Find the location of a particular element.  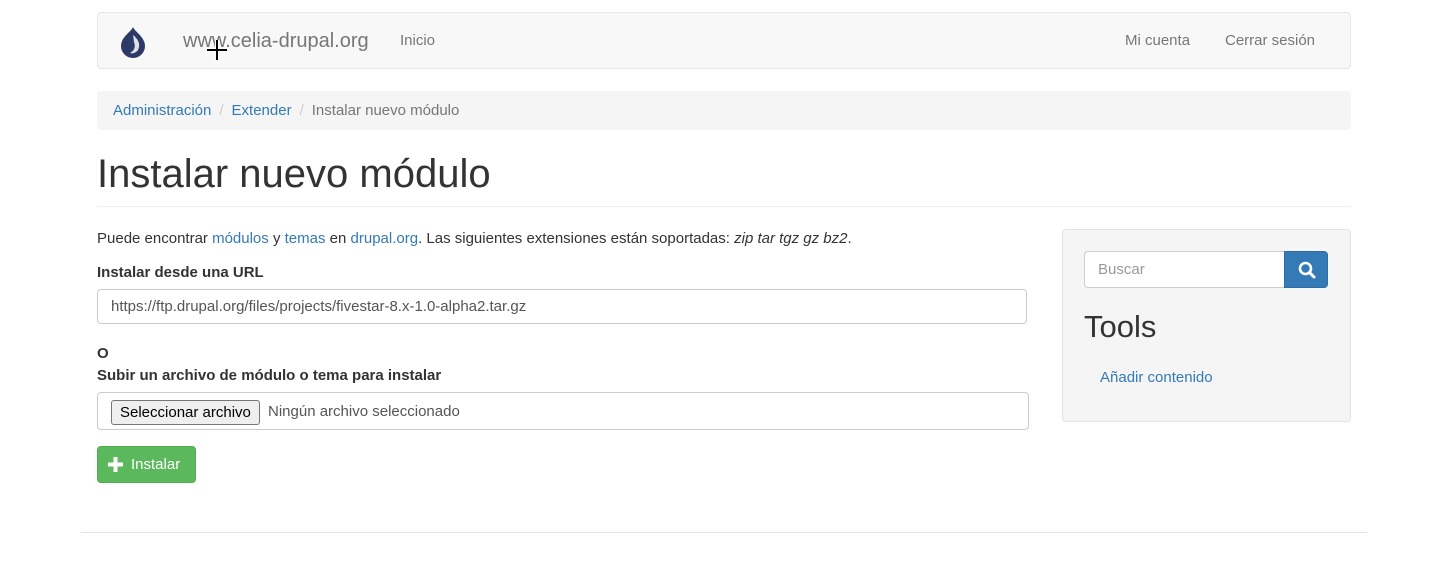

search-icon is located at coordinates (1307, 270).